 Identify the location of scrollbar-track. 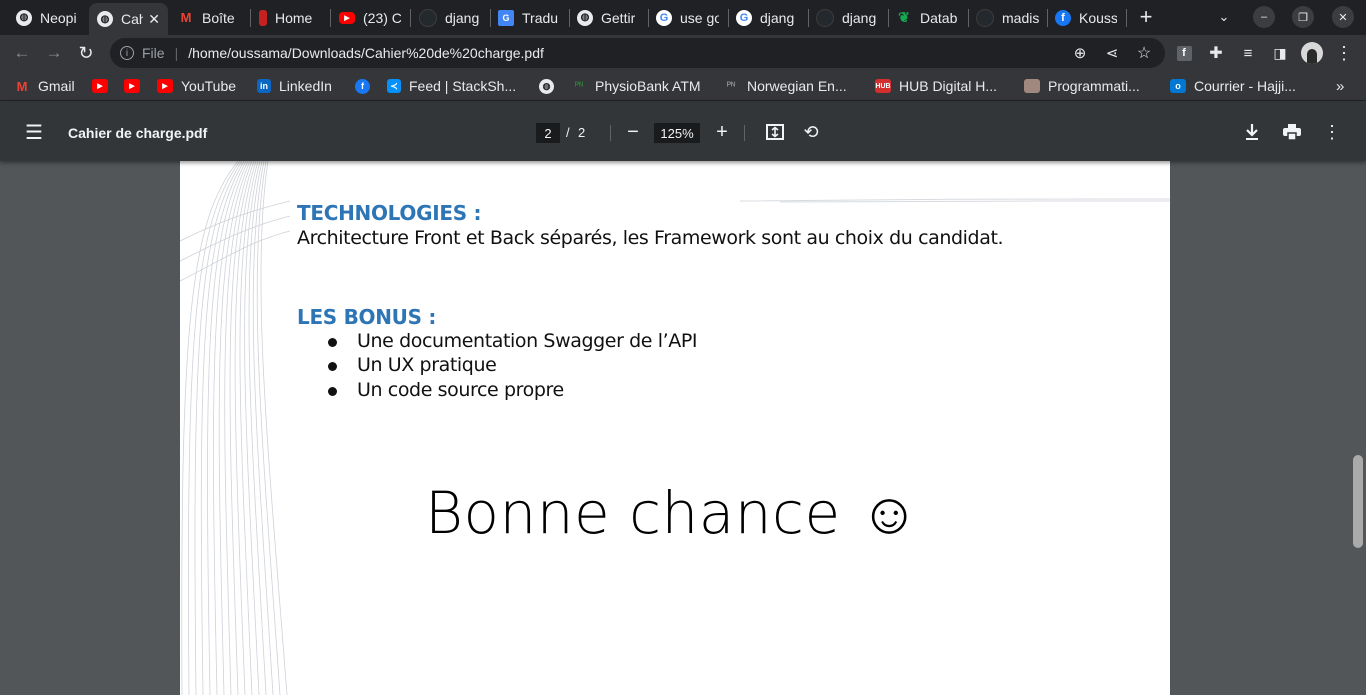
(1358, 428).